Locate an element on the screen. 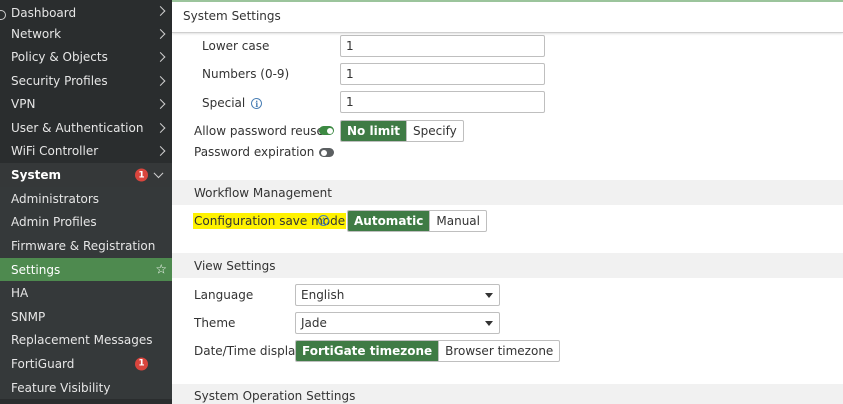 The width and height of the screenshot is (843, 404). numbers-input: 1 is located at coordinates (442, 74).